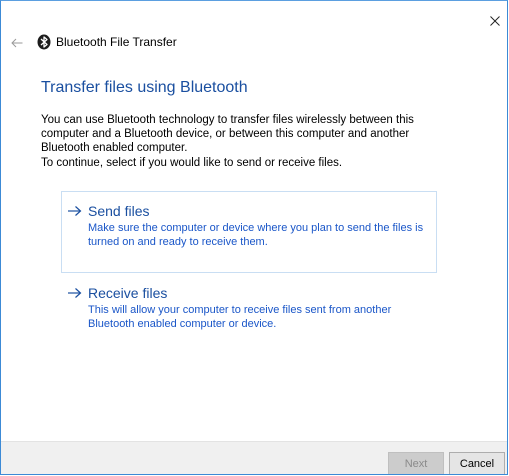 This screenshot has width=509, height=476. What do you see at coordinates (254, 457) in the screenshot?
I see `wizard-footer: Next Cancel` at bounding box center [254, 457].